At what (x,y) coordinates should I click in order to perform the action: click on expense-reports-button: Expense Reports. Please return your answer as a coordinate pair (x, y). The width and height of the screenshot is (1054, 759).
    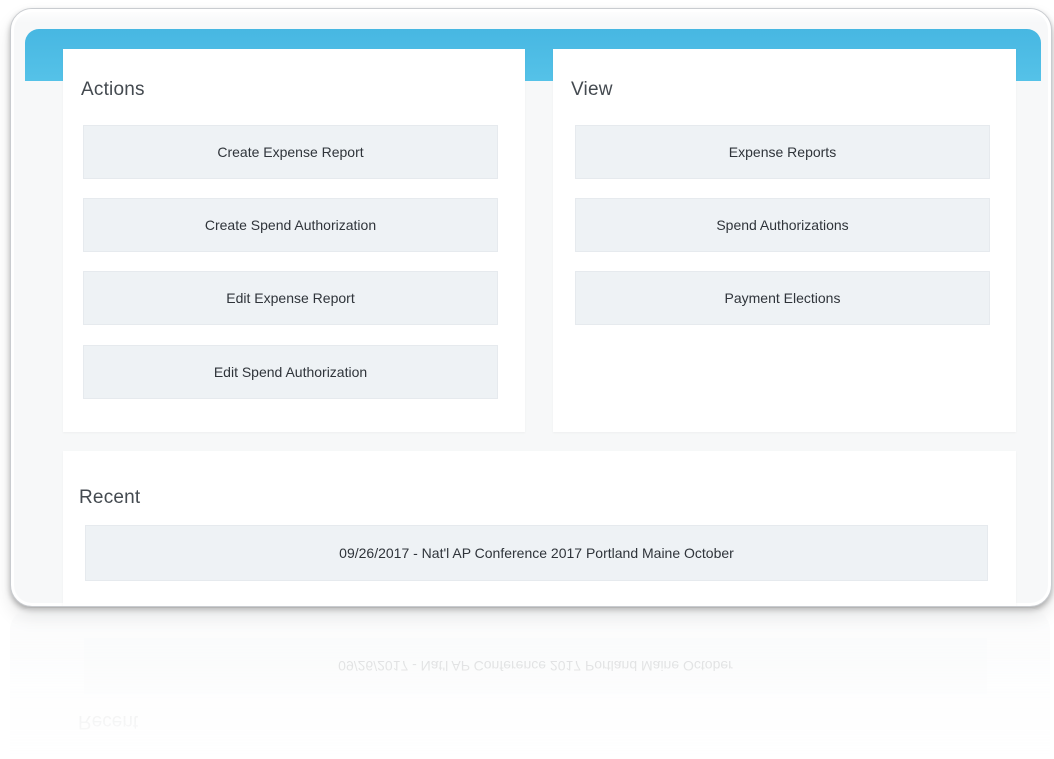
    Looking at the image, I should click on (782, 152).